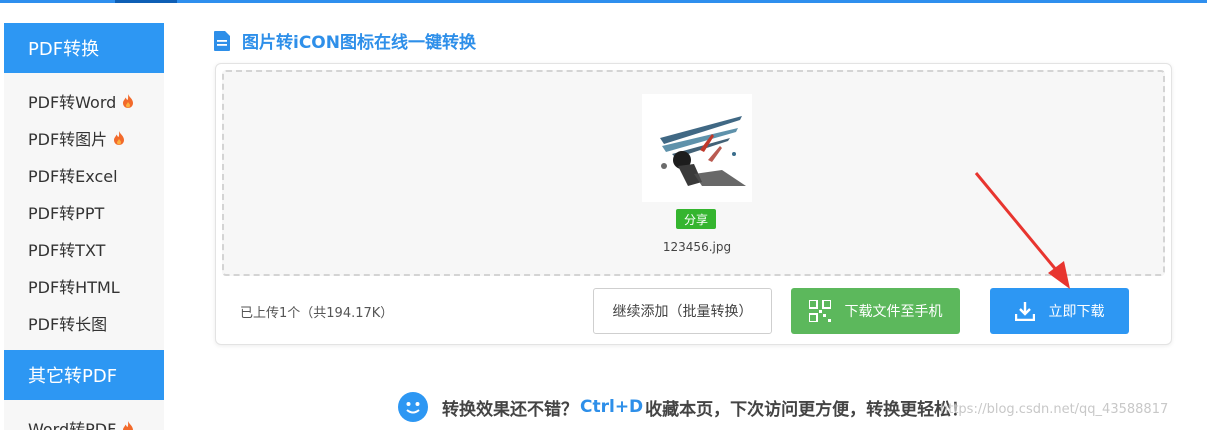 The width and height of the screenshot is (1207, 430). What do you see at coordinates (84, 48) in the screenshot?
I see `sidebar-section-pdf-convert: PDF转换` at bounding box center [84, 48].